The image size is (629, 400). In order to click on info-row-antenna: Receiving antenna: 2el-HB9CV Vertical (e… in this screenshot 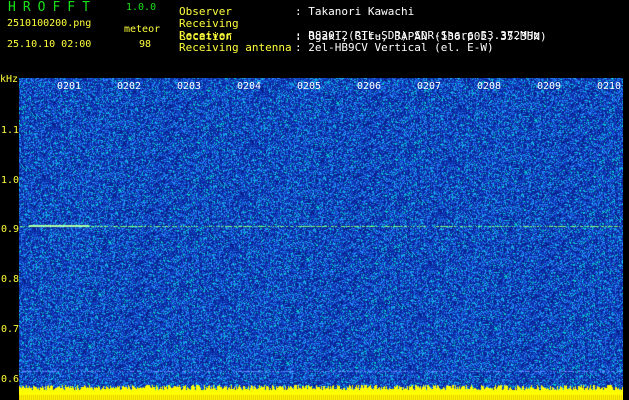, I will do `click(336, 47)`.